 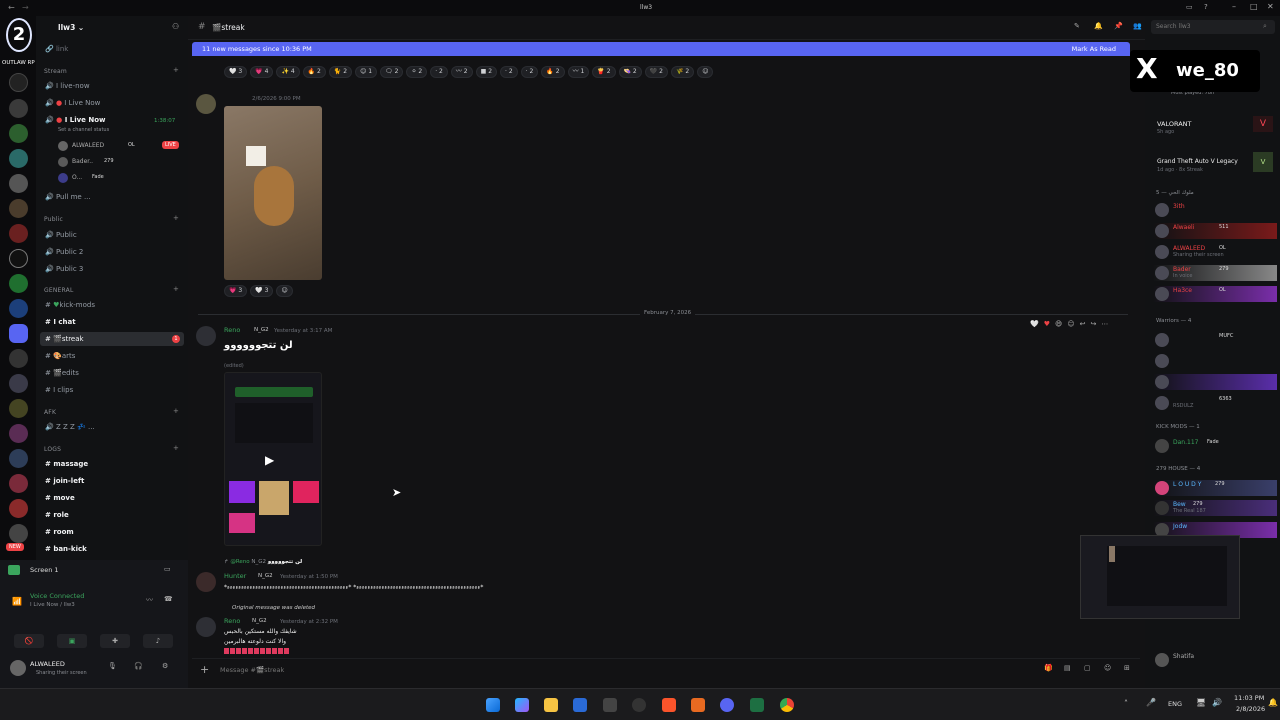 I want to click on message-image, so click(x=273, y=193).